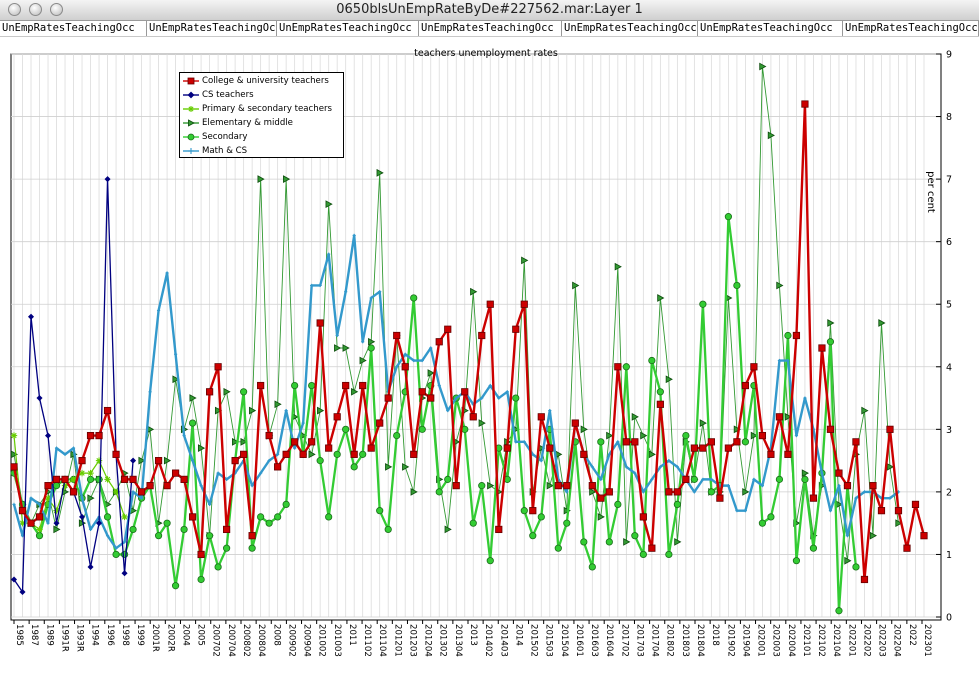 This screenshot has height=690, width=979. I want to click on x-tick-label: 2001R, so click(155, 638).